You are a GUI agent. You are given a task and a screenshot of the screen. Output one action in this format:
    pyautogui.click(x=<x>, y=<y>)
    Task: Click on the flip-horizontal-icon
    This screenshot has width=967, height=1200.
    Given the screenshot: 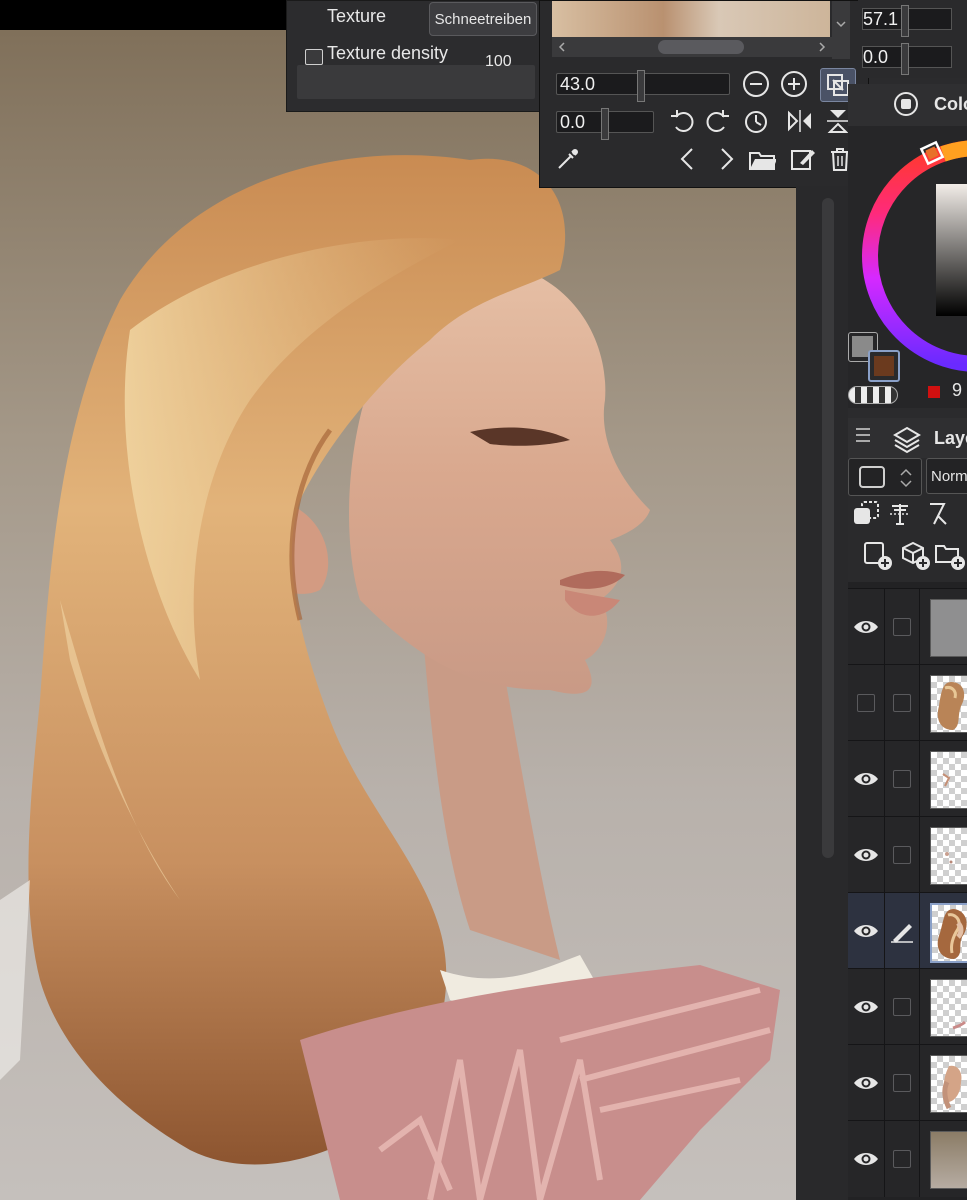 What is the action you would take?
    pyautogui.click(x=800, y=121)
    